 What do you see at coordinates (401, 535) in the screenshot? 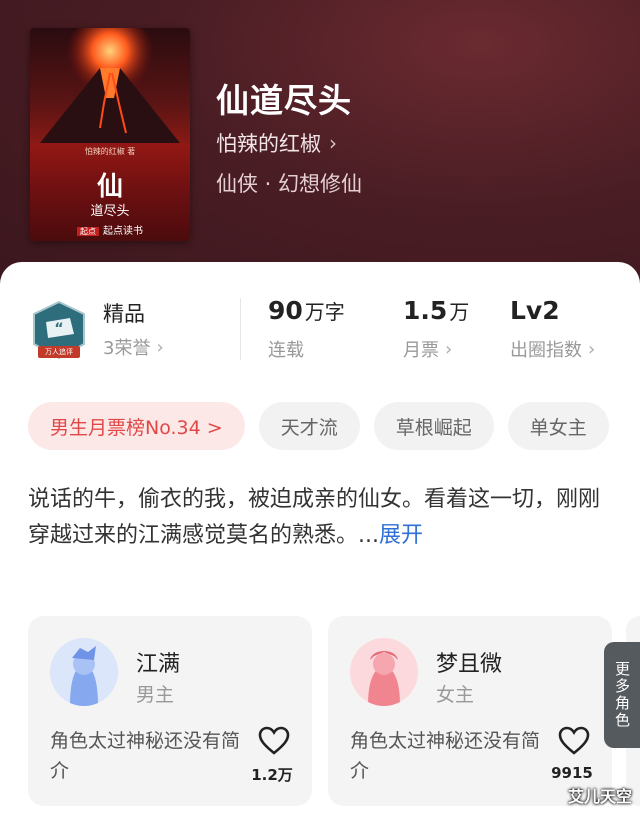
I see `expand-link: 展开` at bounding box center [401, 535].